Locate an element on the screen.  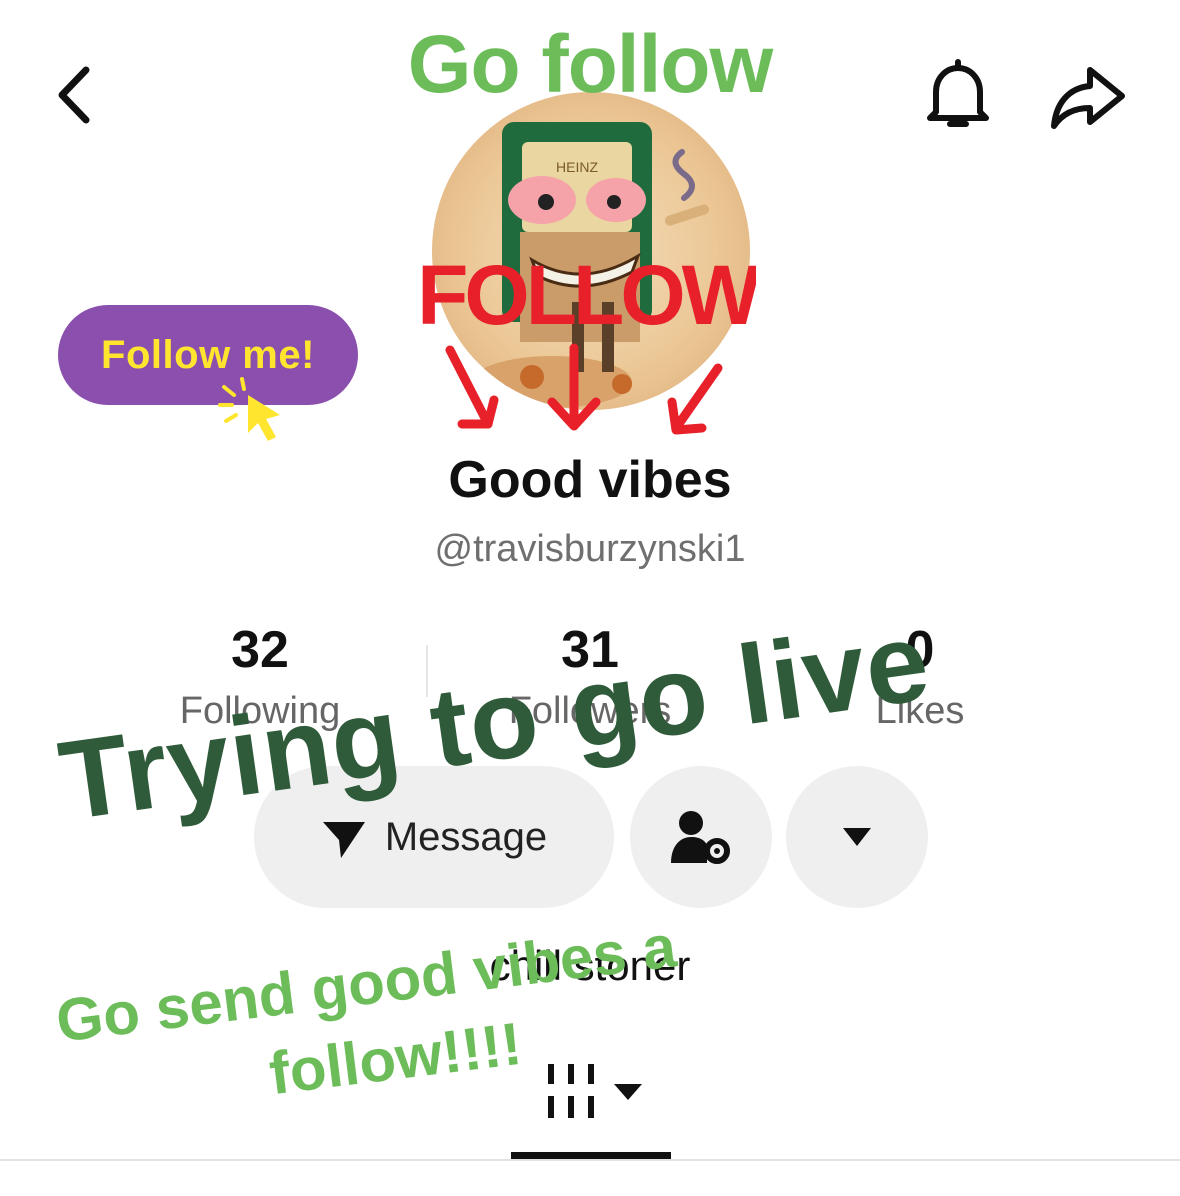
follow-scribble-text: FOLLOW is located at coordinates (587, 295).